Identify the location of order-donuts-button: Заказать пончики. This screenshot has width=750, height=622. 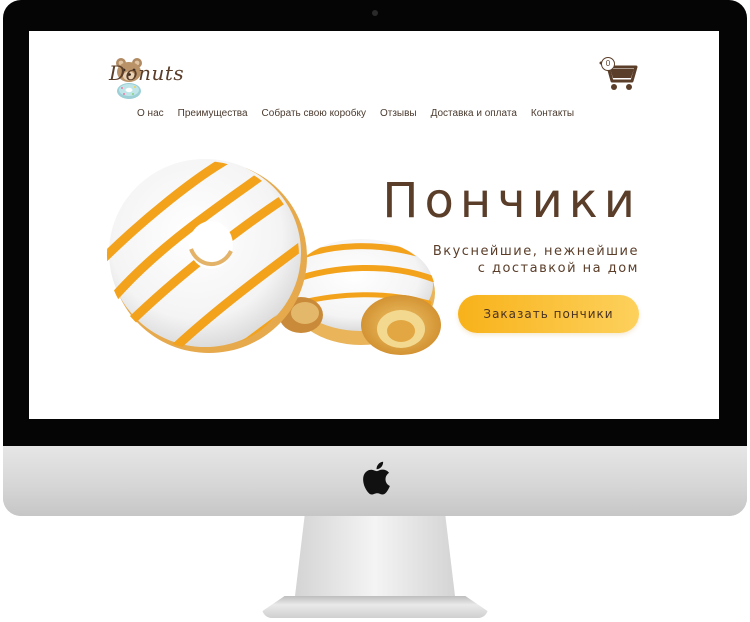
(548, 314).